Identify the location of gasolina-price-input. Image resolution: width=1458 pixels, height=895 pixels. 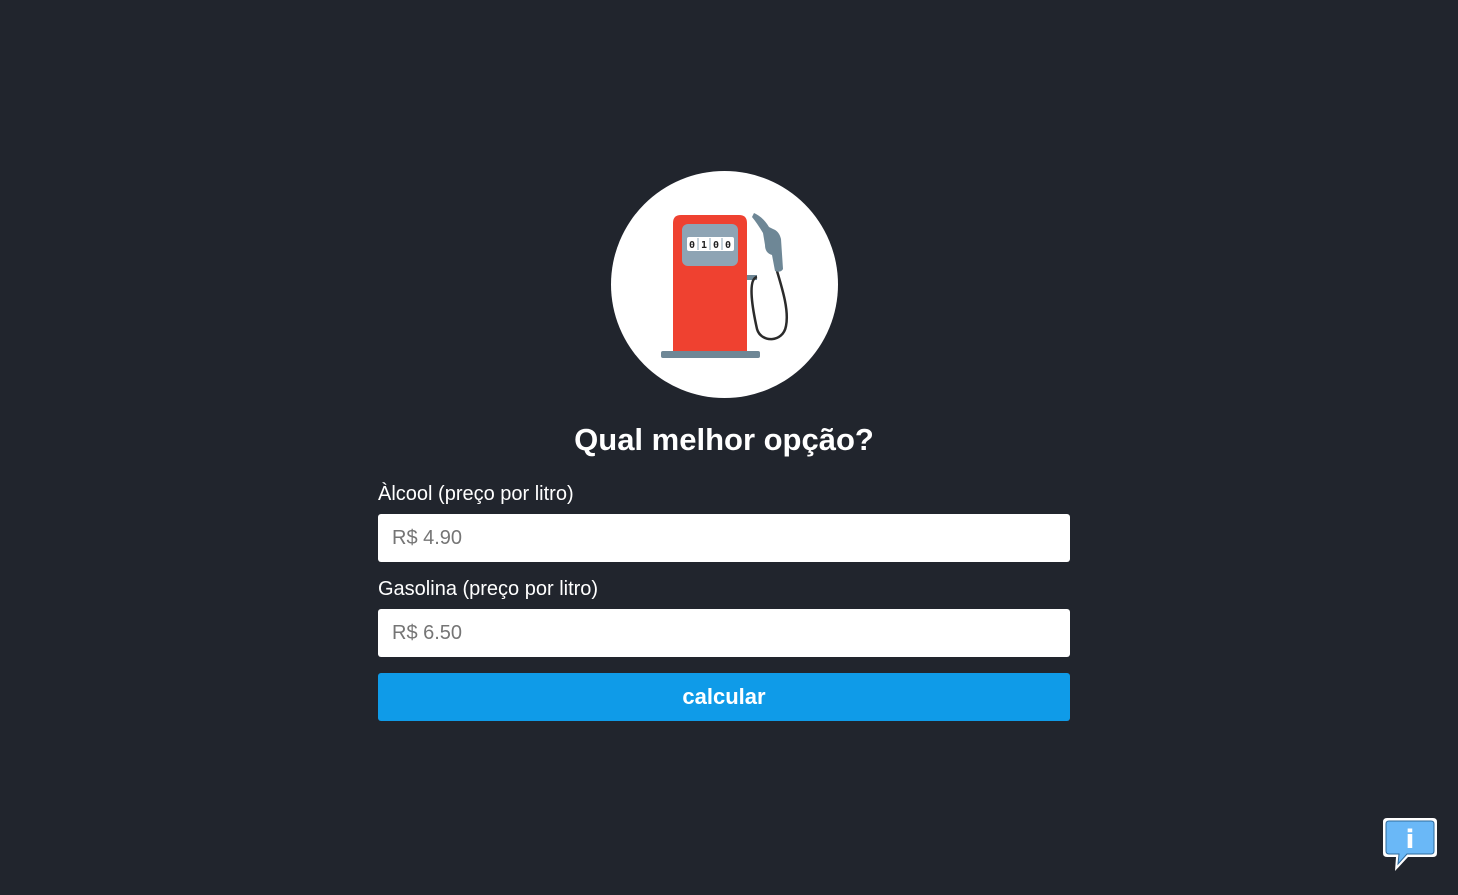
(724, 633).